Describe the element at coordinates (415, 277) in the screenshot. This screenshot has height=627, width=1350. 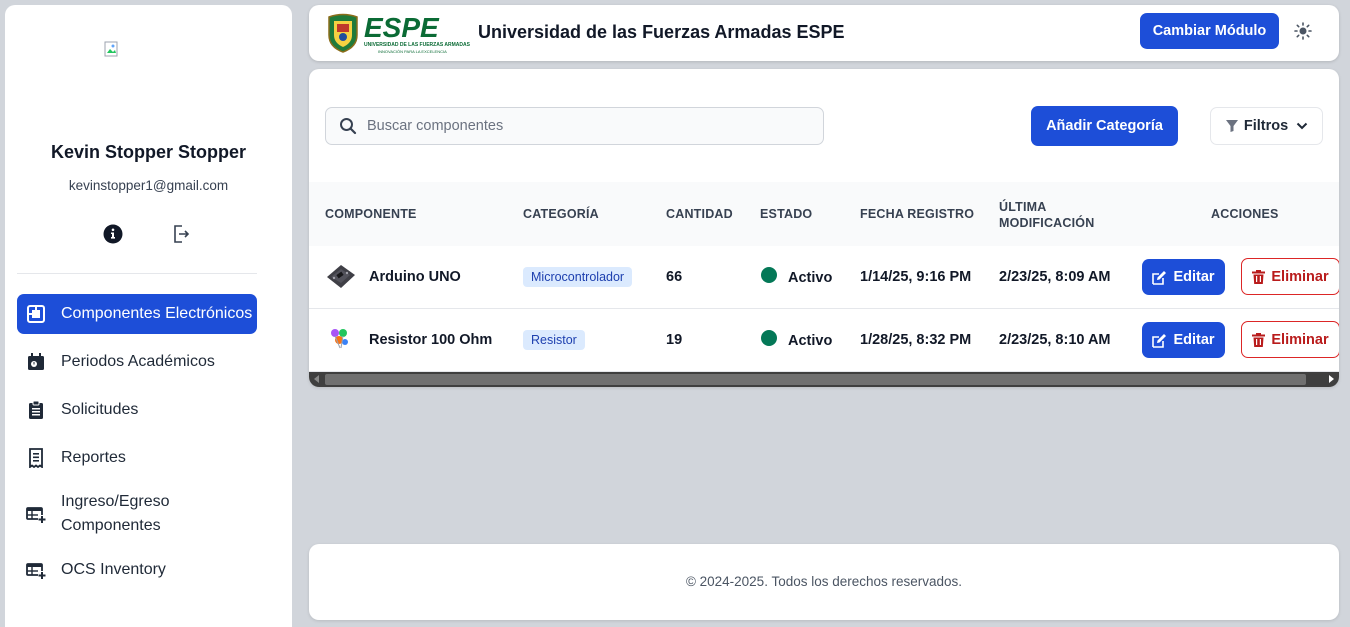
I see `component-name: Arduino UNO` at that location.